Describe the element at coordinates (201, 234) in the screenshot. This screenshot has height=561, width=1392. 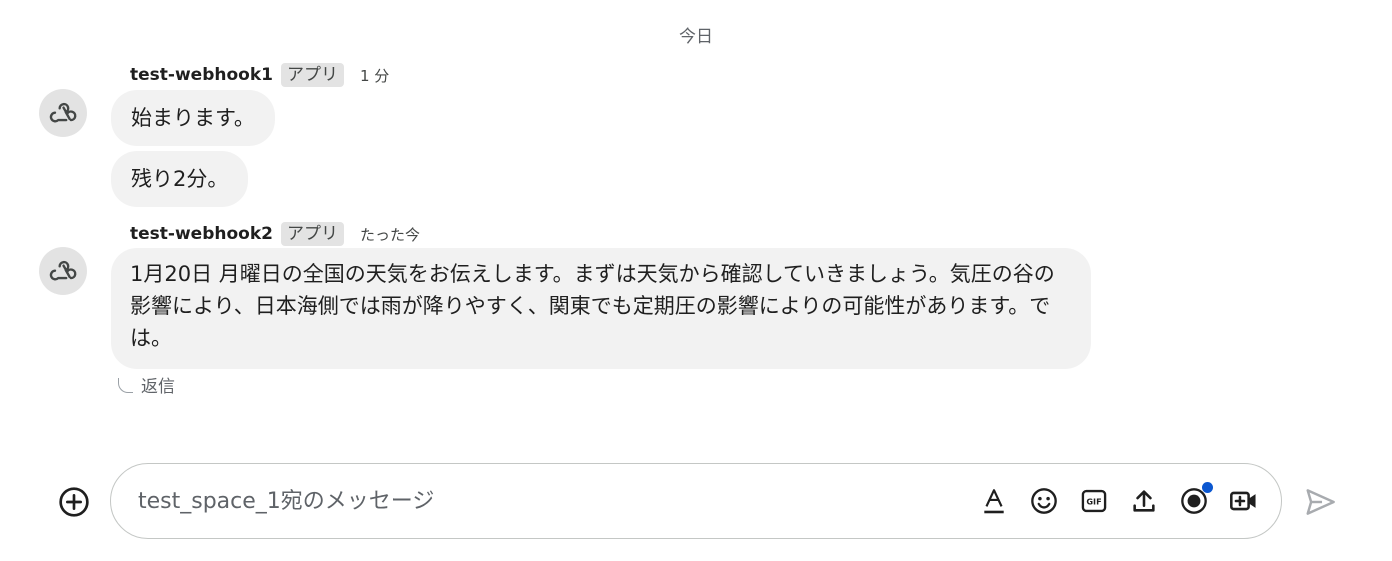
I see `sender-name: test-webhook2` at that location.